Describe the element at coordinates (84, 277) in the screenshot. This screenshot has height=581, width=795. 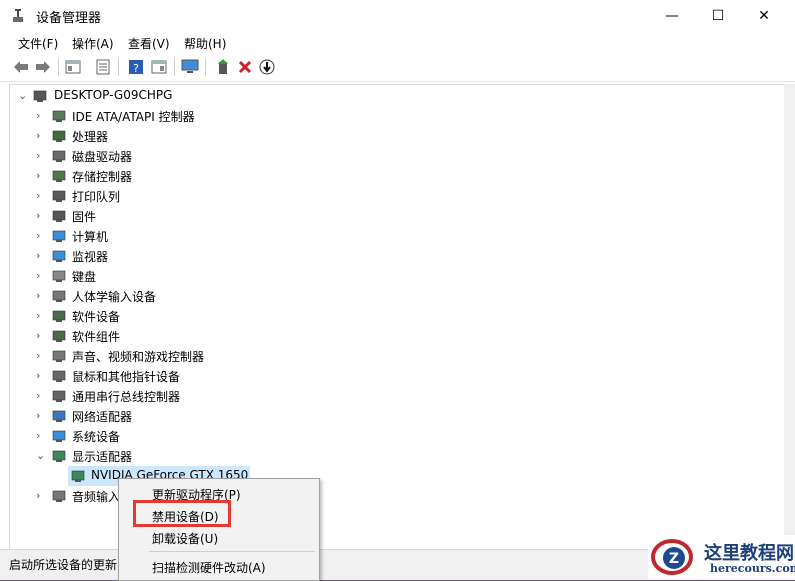
I see `tree-item-label: 键盘` at that location.